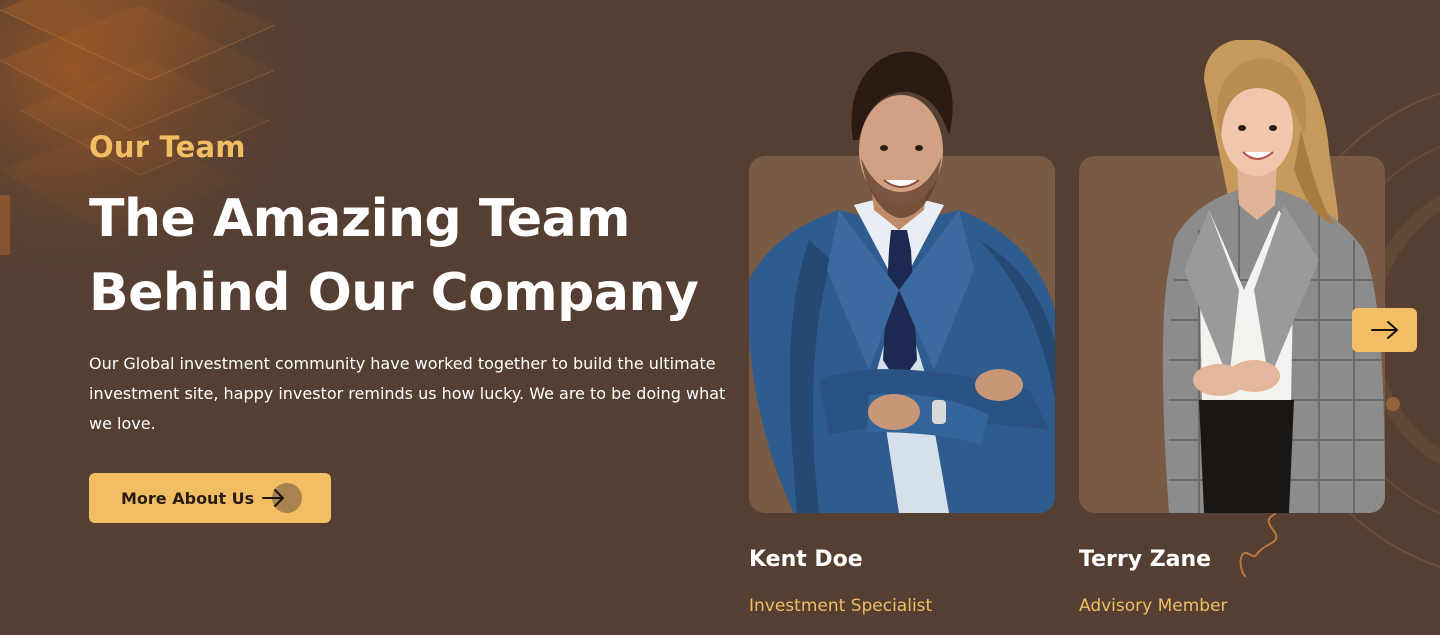 The image size is (1440, 635). What do you see at coordinates (806, 559) in the screenshot?
I see `team-member-name: Kent Doe` at bounding box center [806, 559].